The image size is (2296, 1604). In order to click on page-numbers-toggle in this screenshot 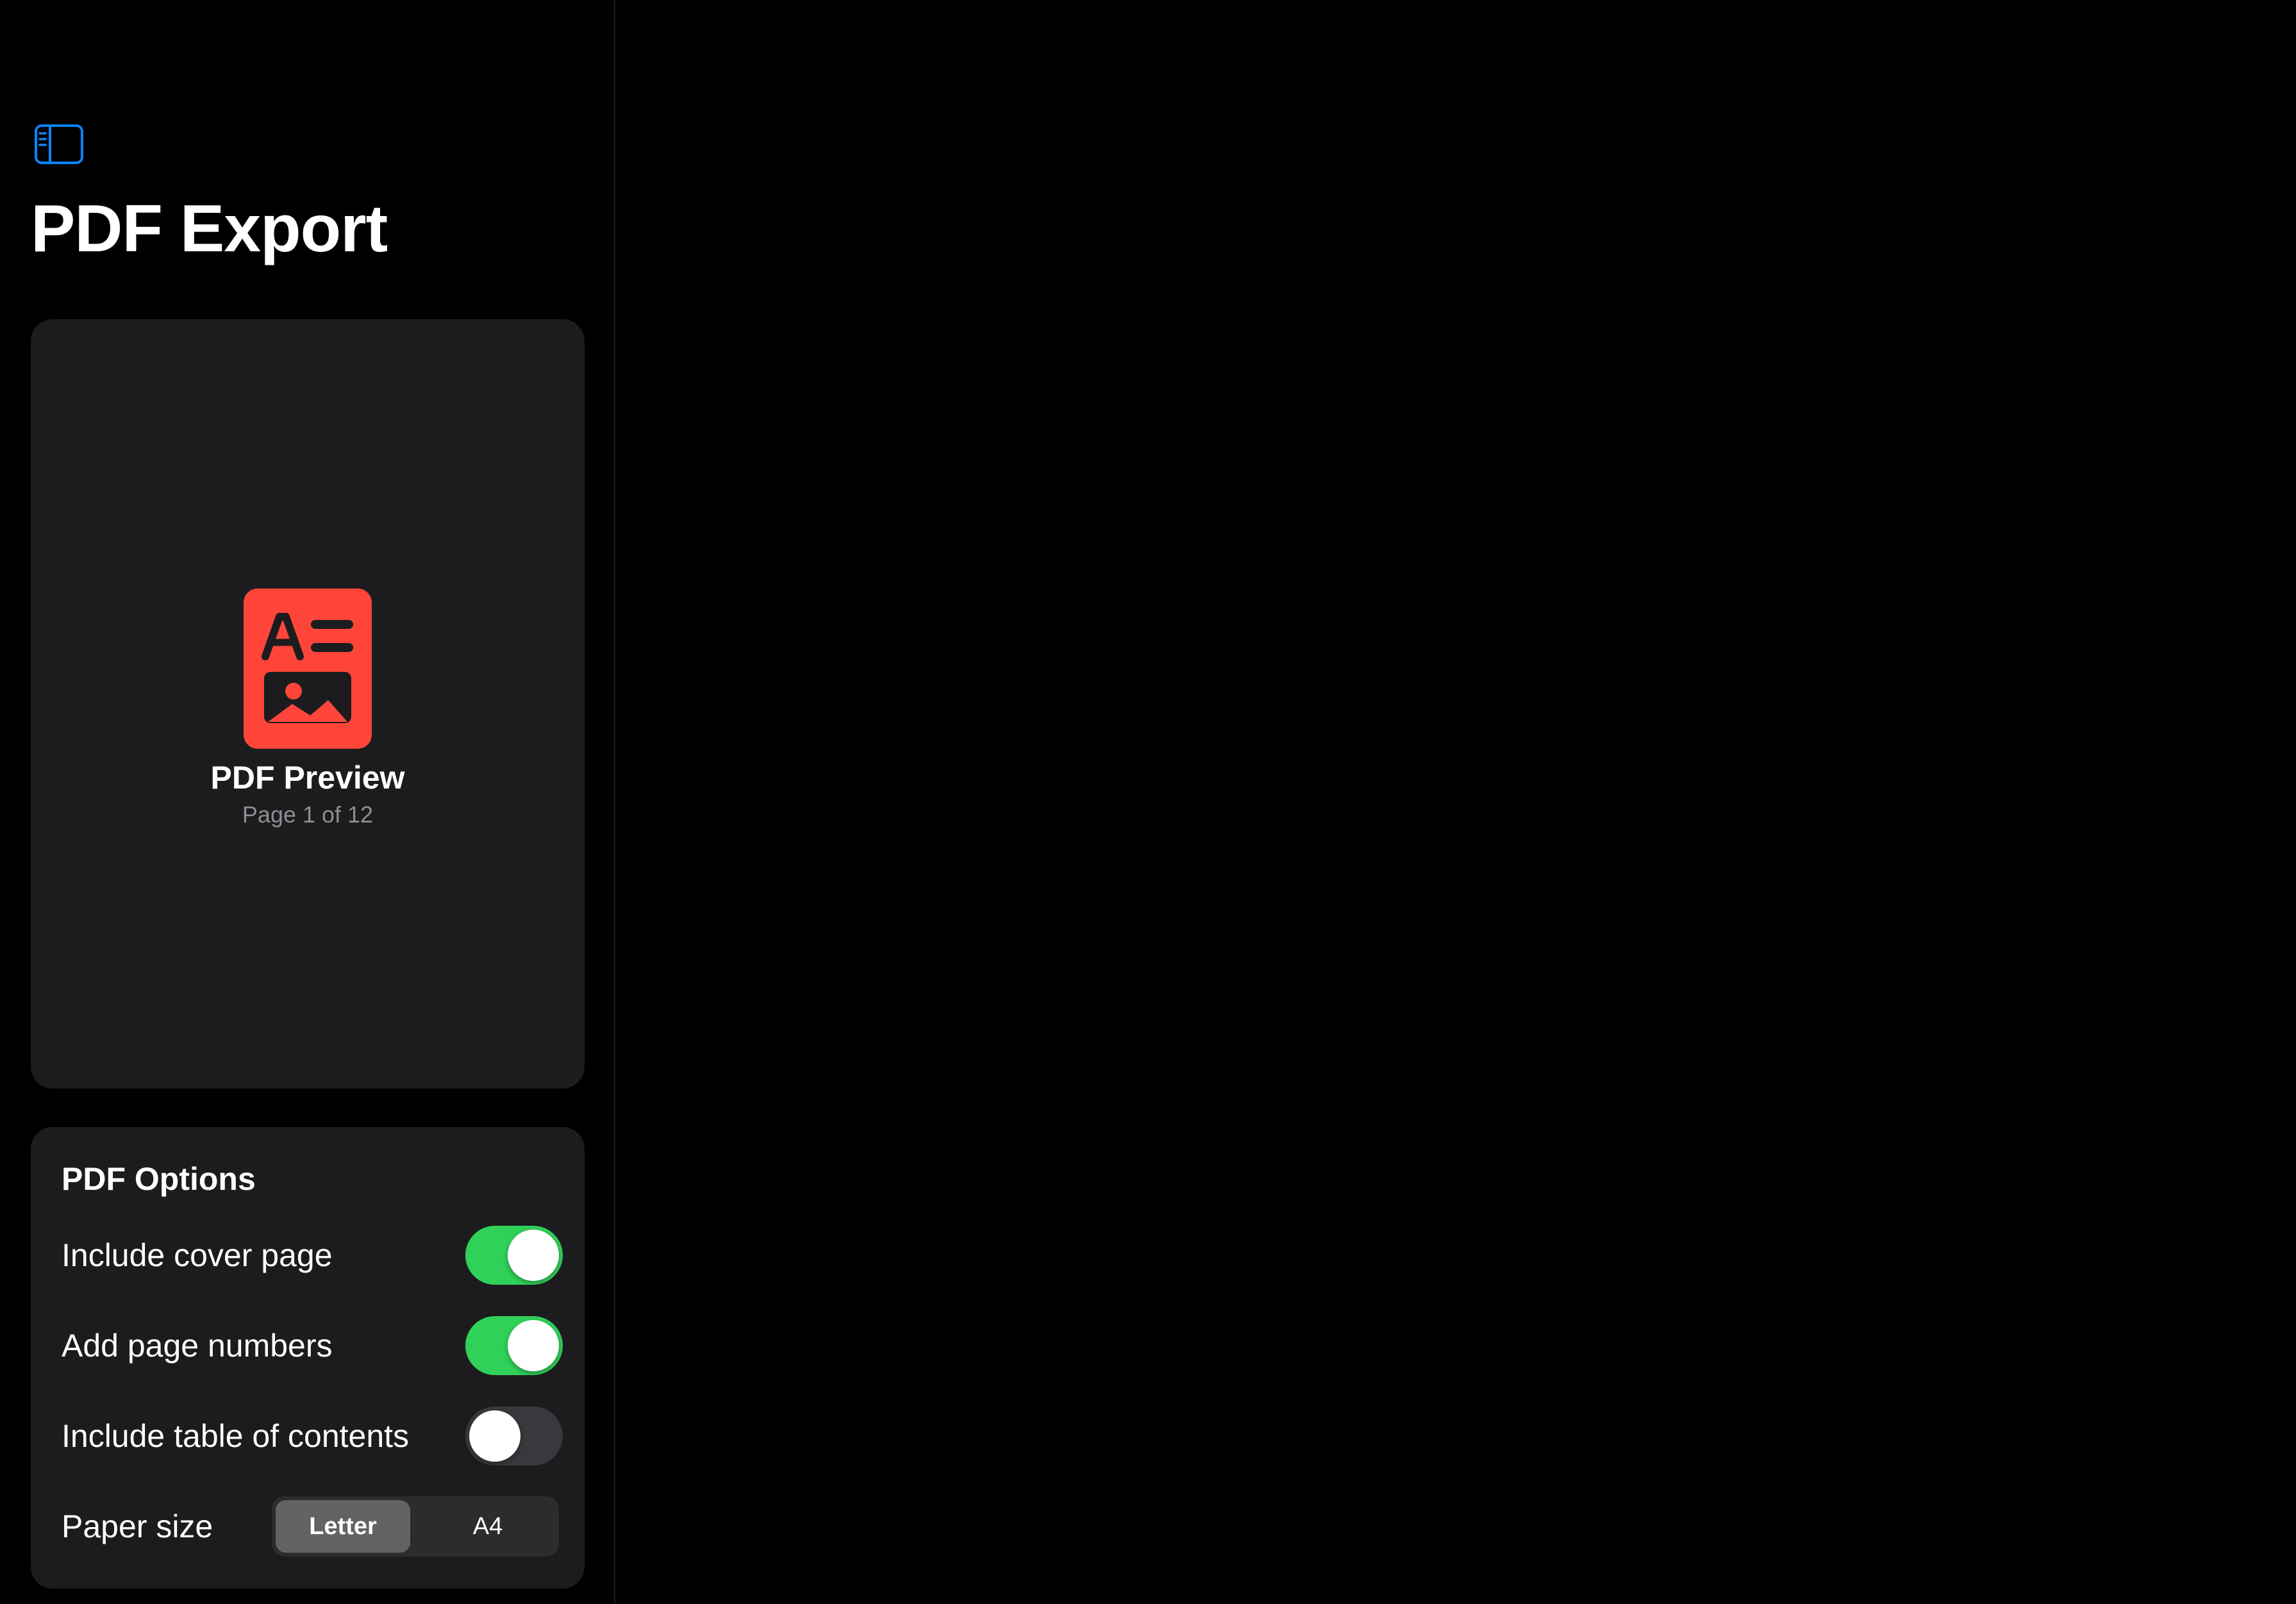, I will do `click(514, 1345)`.